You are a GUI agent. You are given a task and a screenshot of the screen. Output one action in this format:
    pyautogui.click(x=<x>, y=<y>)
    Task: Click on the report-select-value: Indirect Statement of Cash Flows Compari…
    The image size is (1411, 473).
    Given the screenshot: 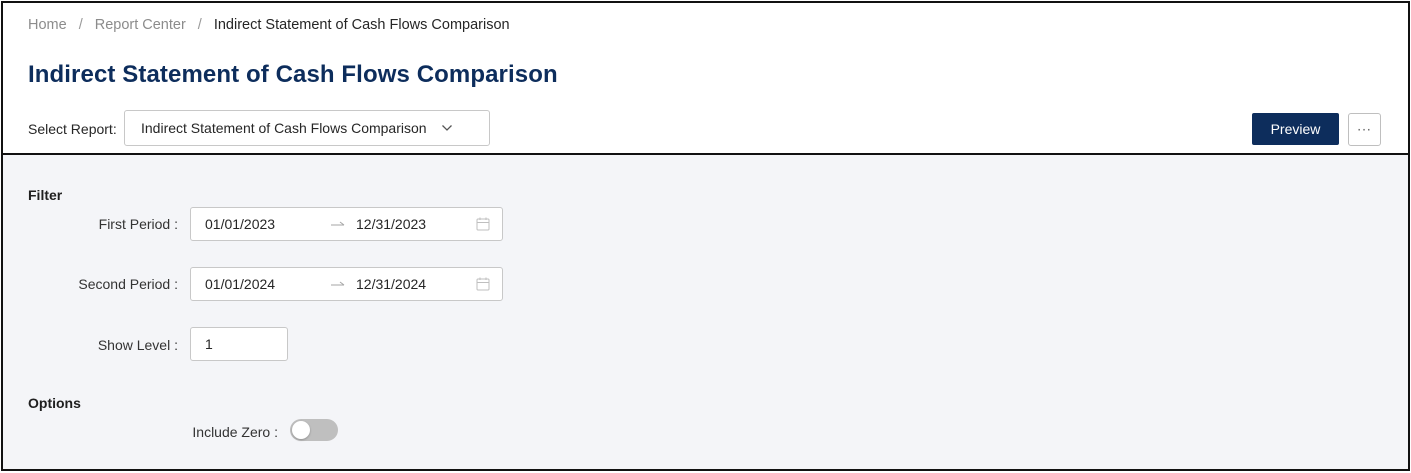 What is the action you would take?
    pyautogui.click(x=284, y=128)
    